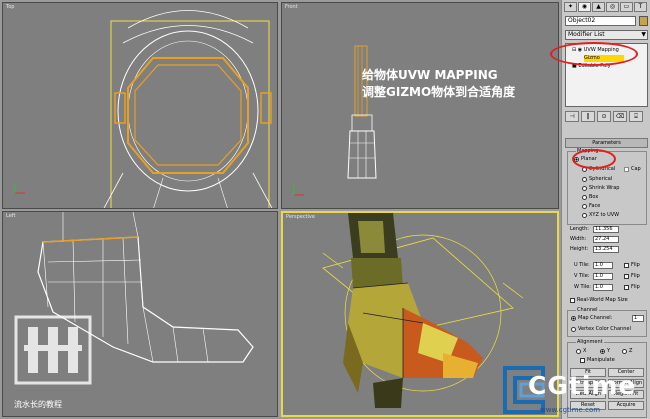  Describe the element at coordinates (603, 265) in the screenshot. I see `u-tile-input: 1.0` at that location.